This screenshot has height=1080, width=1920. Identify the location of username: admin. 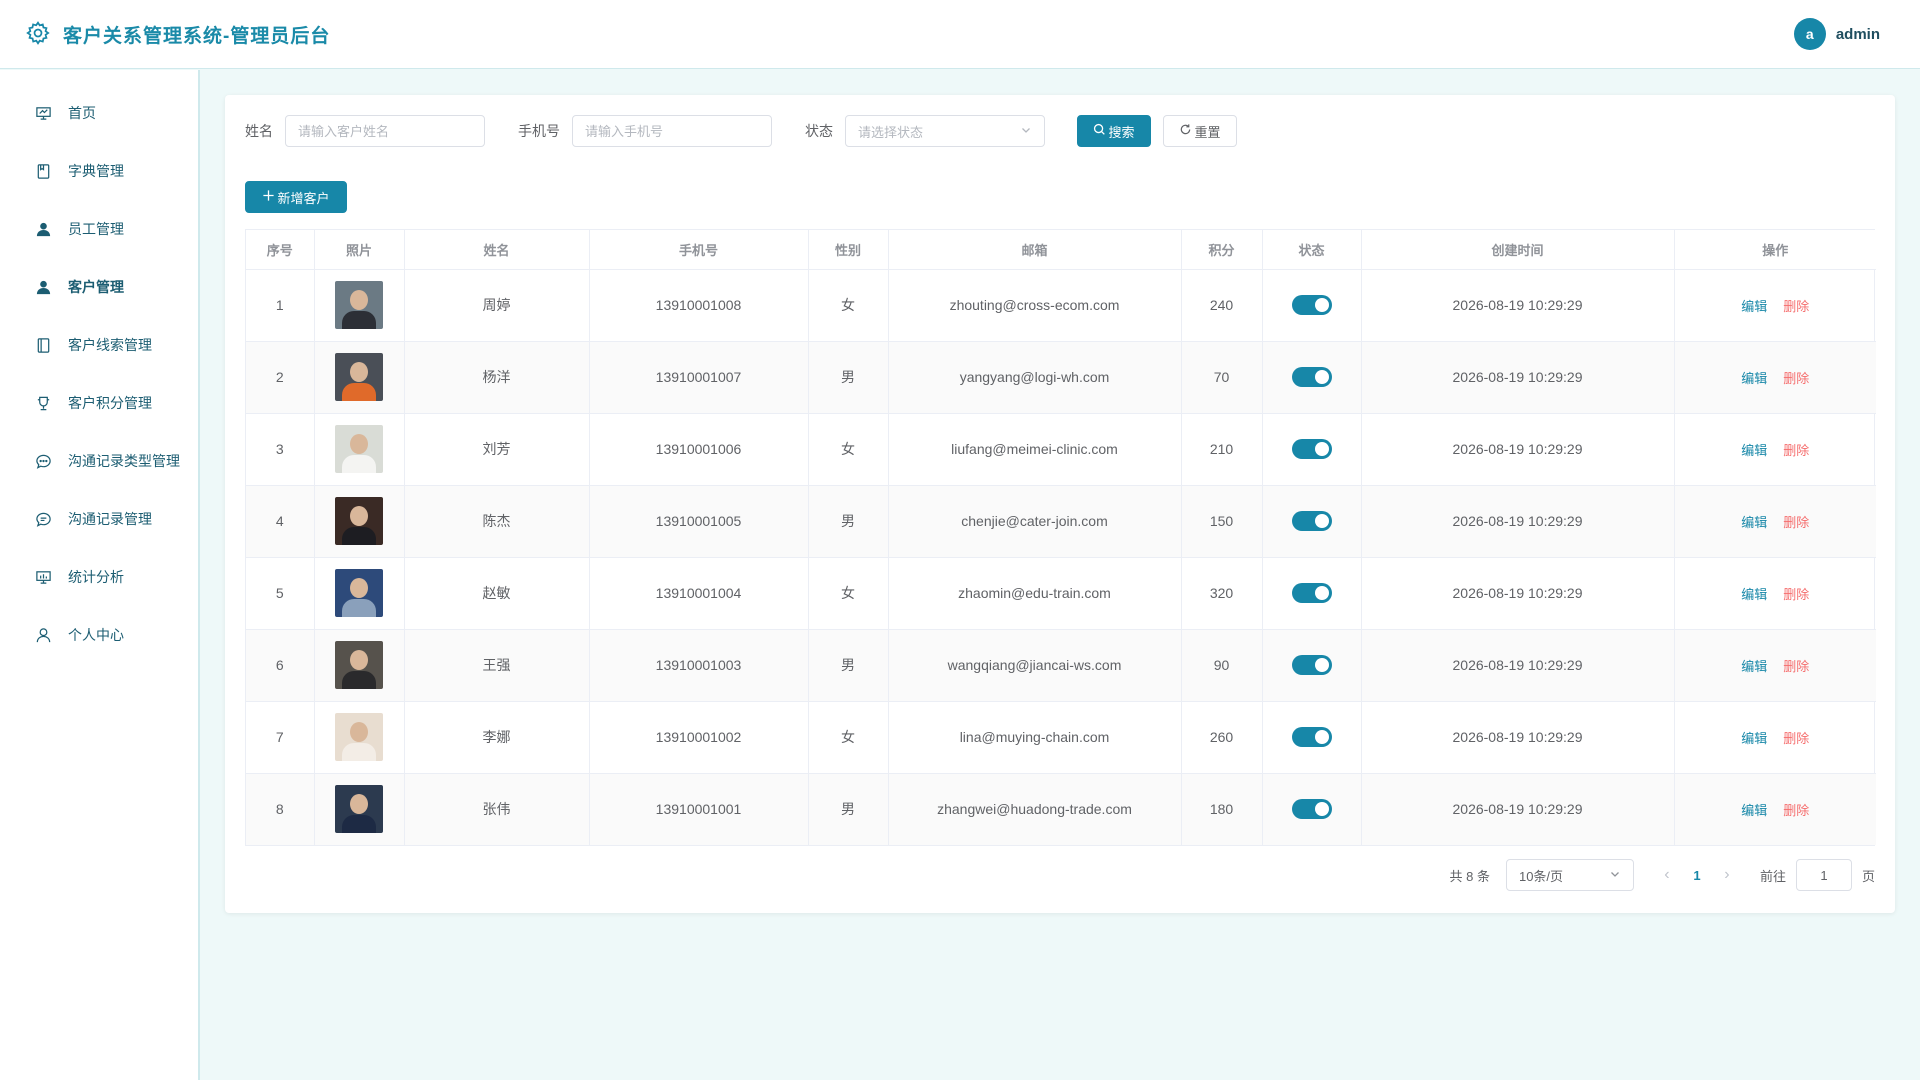
(1858, 34).